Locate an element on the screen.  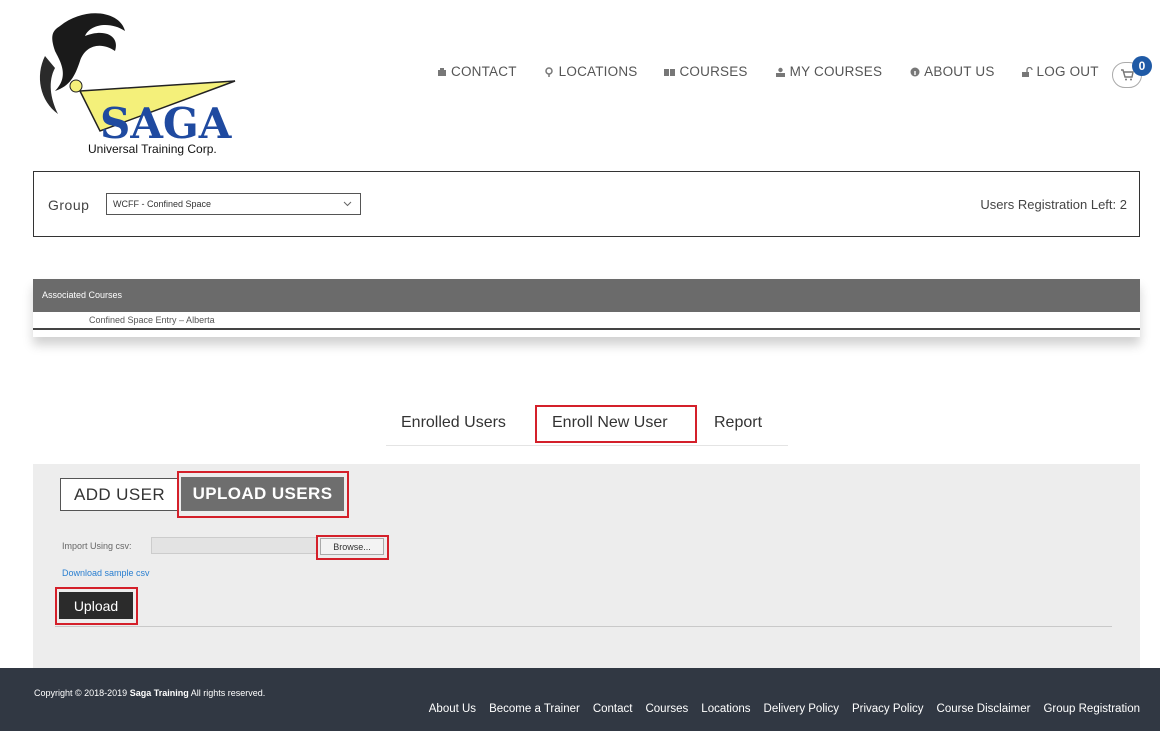
group-select-value: WCFF - Confined Space is located at coordinates (162, 204).